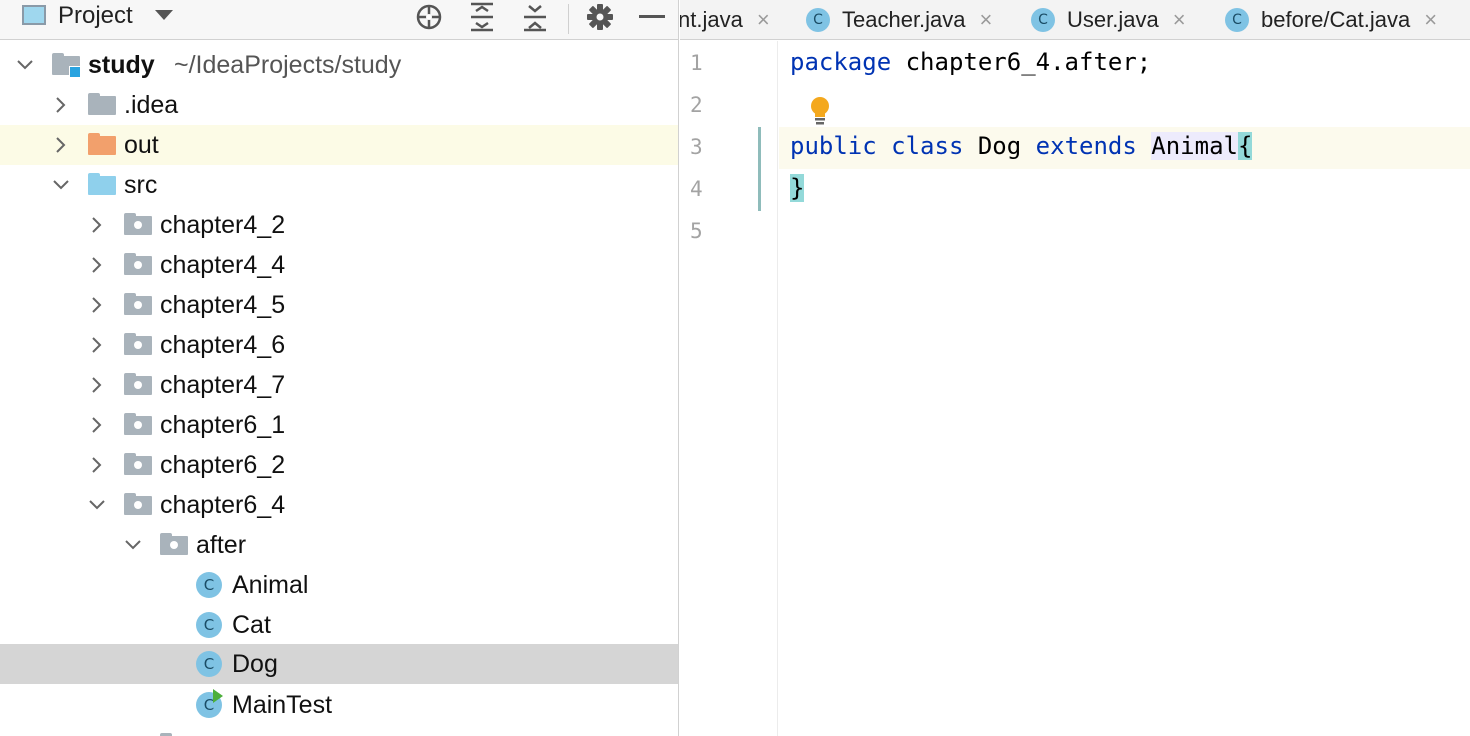 This screenshot has height=736, width=1470. I want to click on tree-item-partial, so click(339, 730).